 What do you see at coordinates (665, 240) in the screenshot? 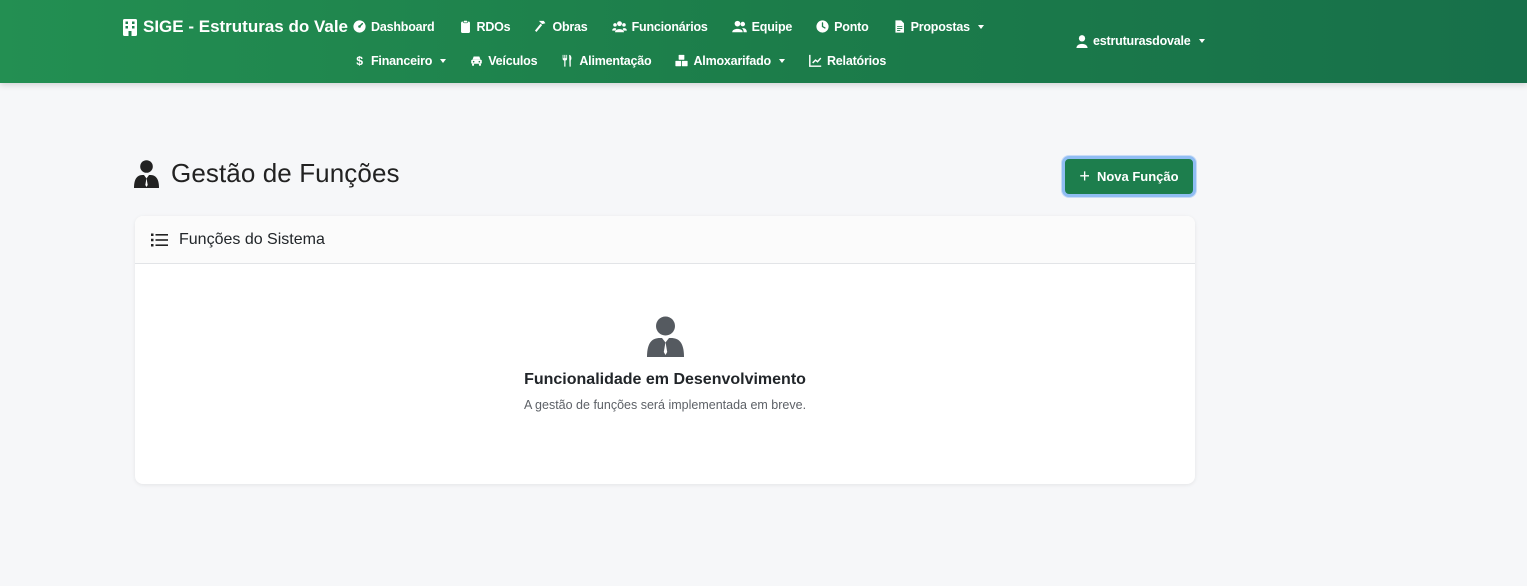
I see `card-header: Funções do Sistema` at bounding box center [665, 240].